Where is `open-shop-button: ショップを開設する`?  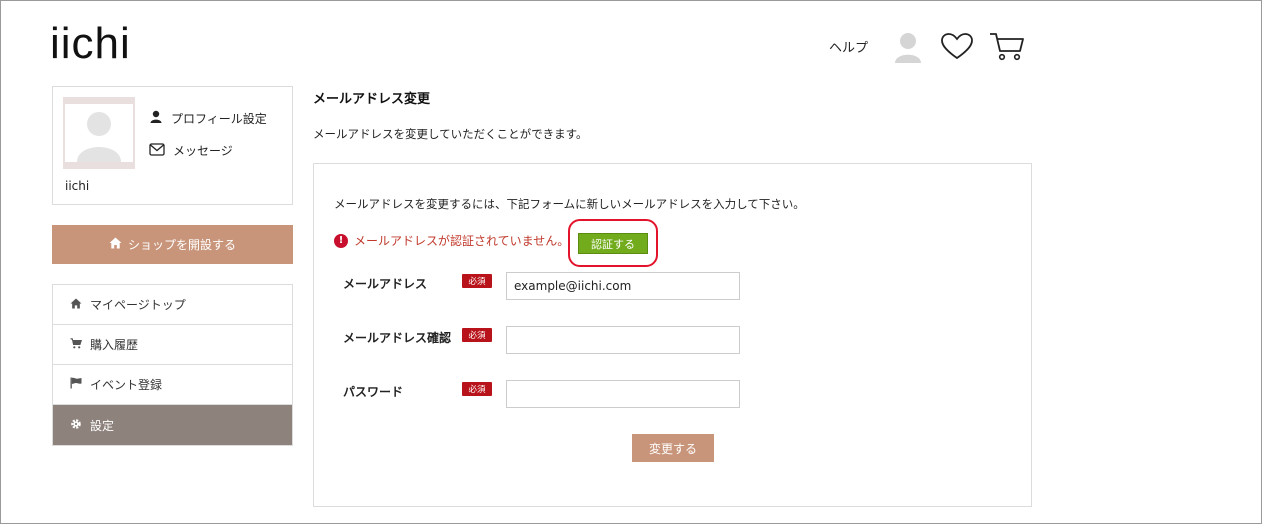 open-shop-button: ショップを開設する is located at coordinates (172, 244).